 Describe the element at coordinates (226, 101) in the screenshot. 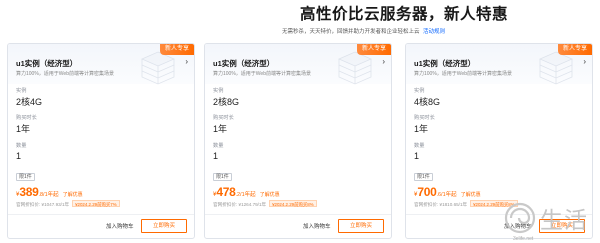

I see `instance-value: 2核8G` at that location.